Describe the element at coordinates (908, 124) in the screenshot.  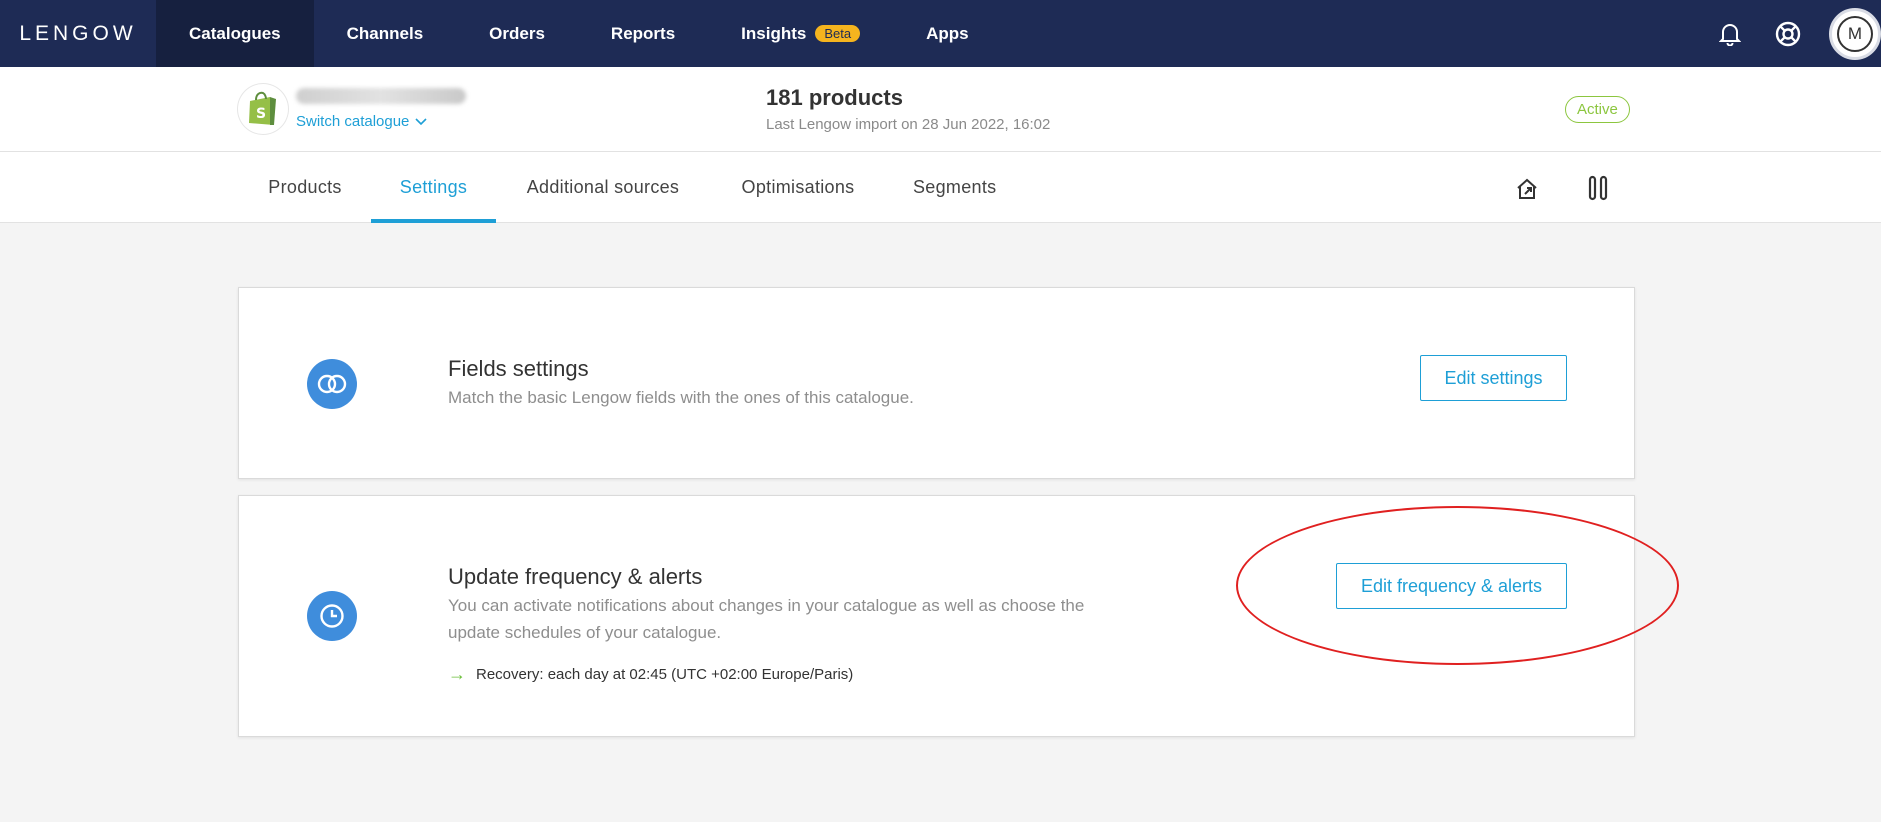
I see `last-import-text: Last Lengow import on 28 Jun 2022, 16:02` at that location.